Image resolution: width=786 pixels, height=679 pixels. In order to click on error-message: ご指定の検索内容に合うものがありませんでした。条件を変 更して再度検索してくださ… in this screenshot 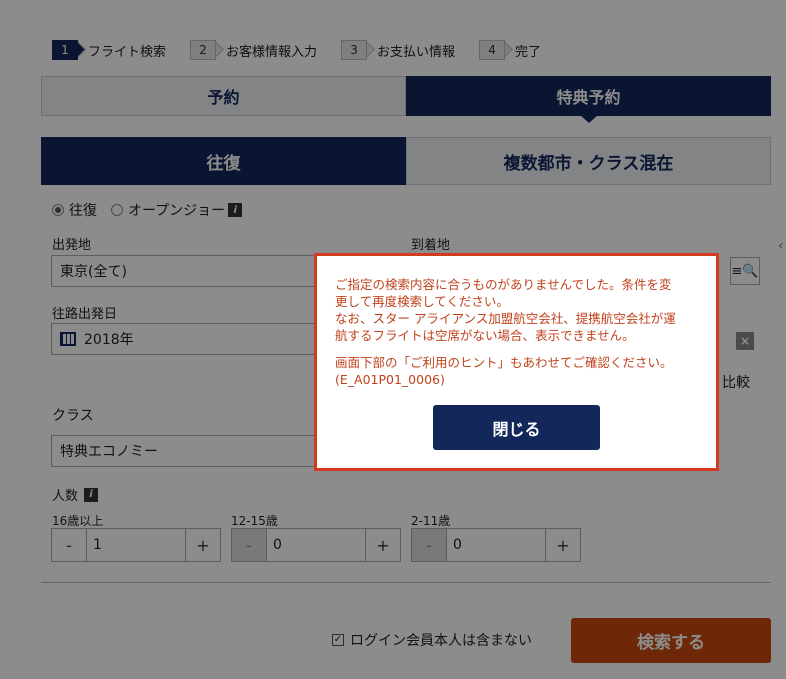, I will do `click(516, 332)`.